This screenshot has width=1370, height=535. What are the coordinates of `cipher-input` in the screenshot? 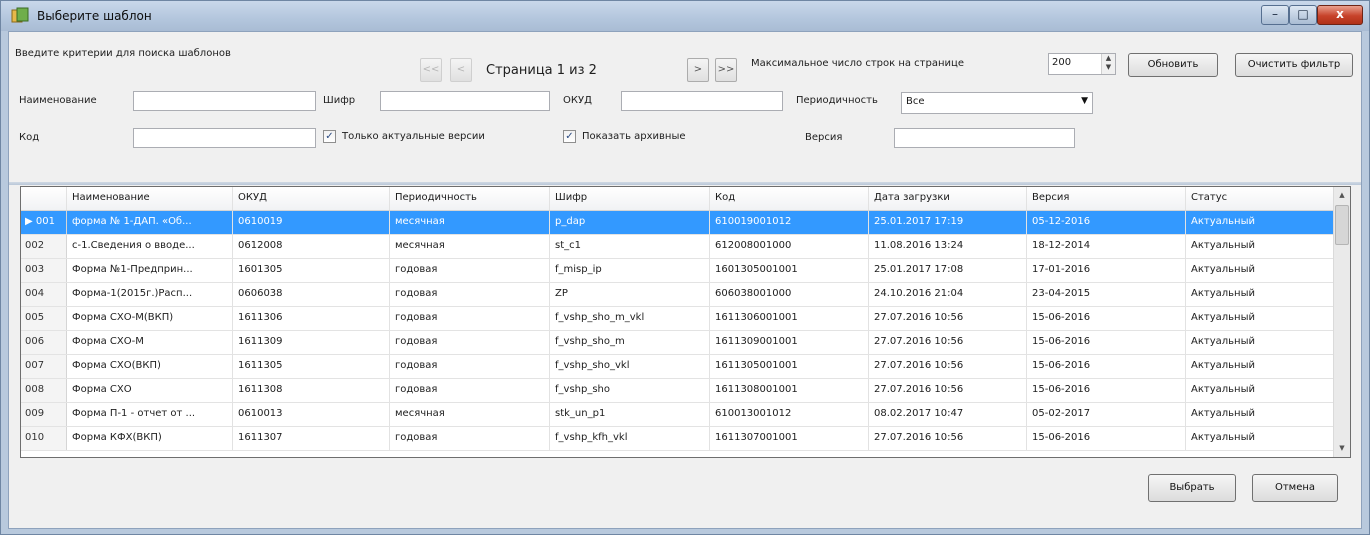 It's located at (465, 101).